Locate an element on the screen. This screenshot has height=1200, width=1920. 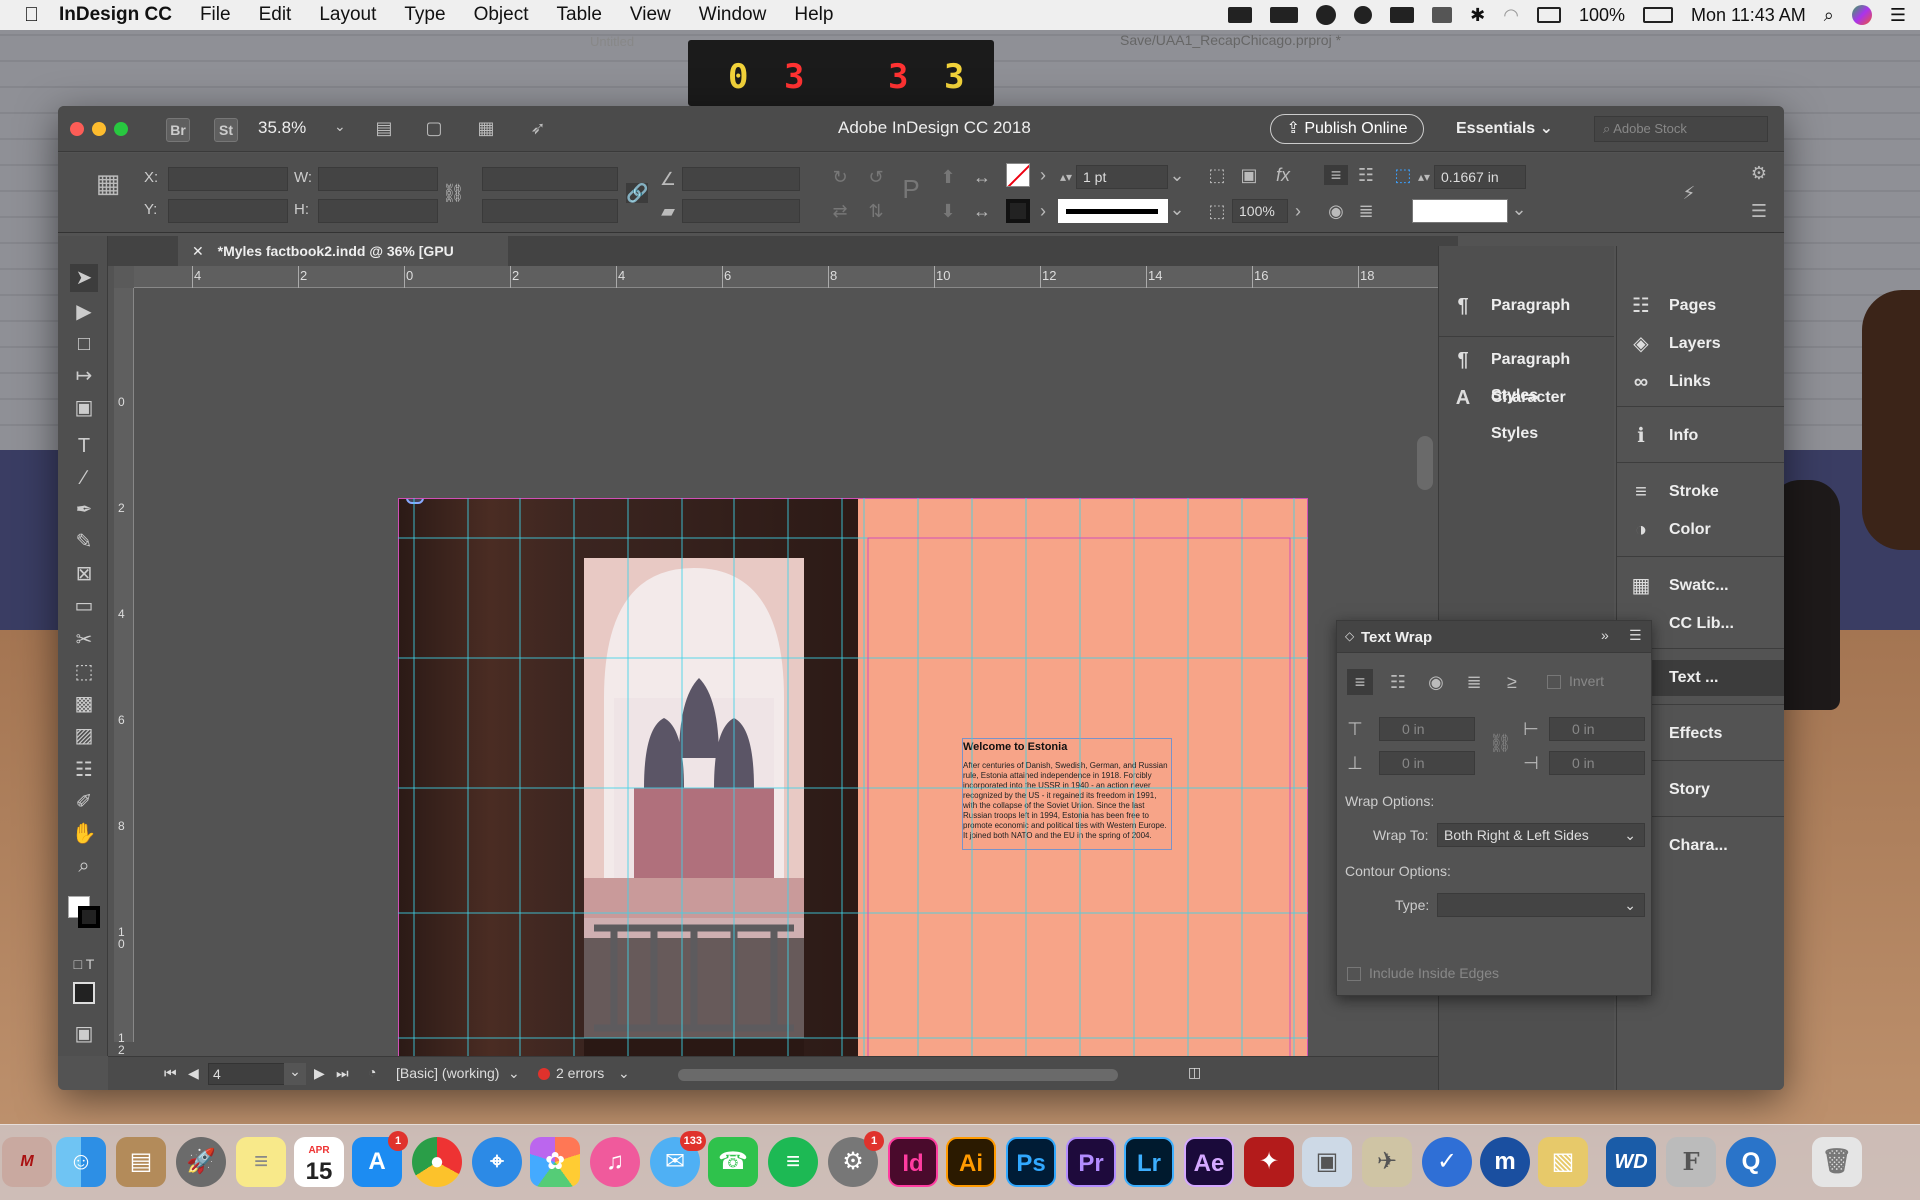
wrap-none-button: ≡ is located at coordinates (1360, 682).